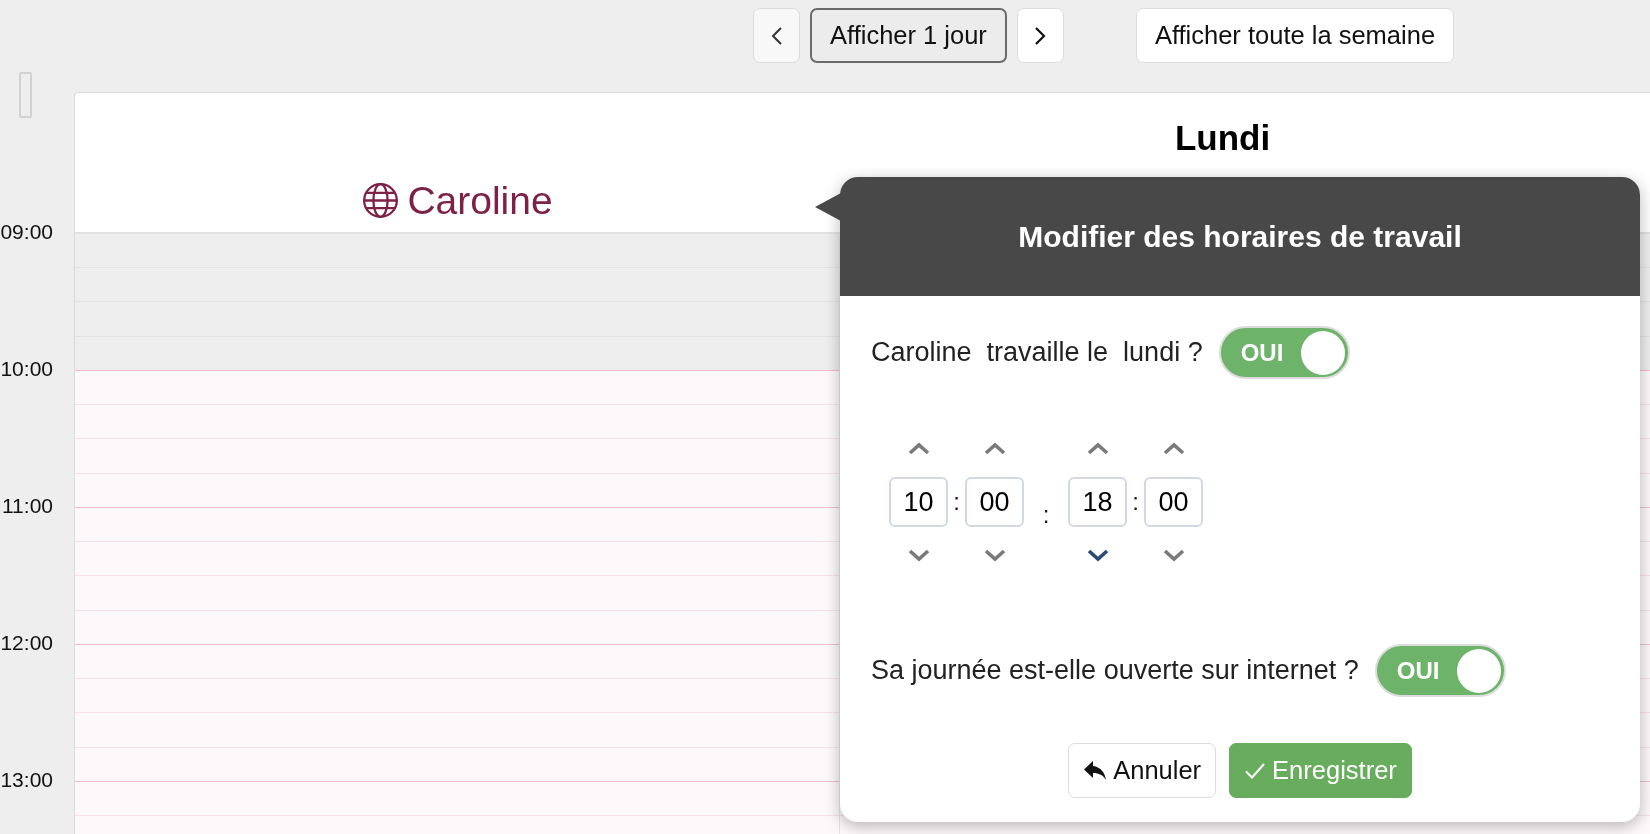  Describe the element at coordinates (1142, 770) in the screenshot. I see `cancel-button: Annuler` at that location.